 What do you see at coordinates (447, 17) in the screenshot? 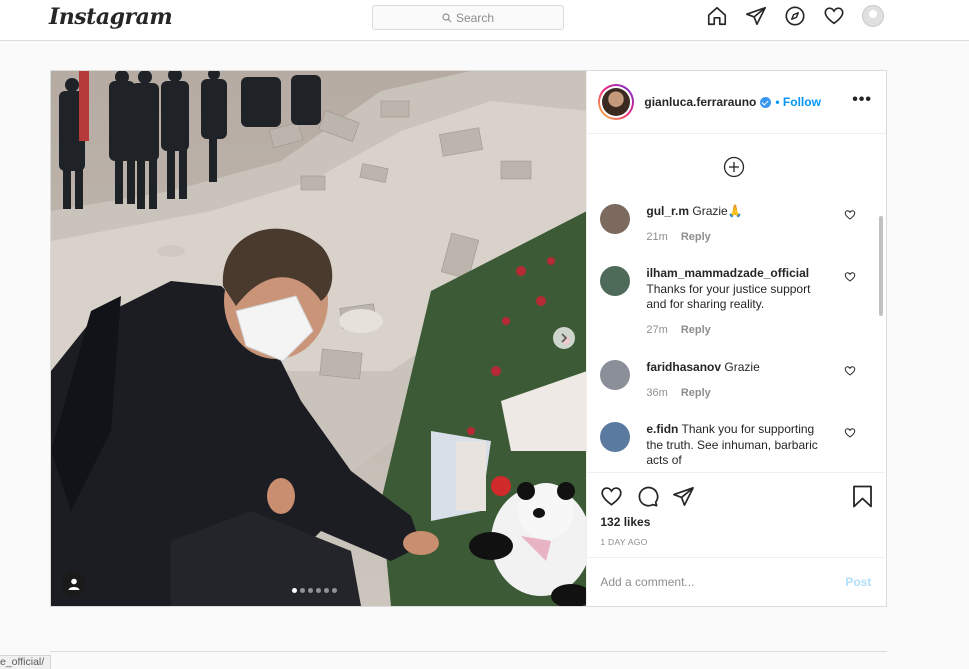
I see `search-icon` at bounding box center [447, 17].